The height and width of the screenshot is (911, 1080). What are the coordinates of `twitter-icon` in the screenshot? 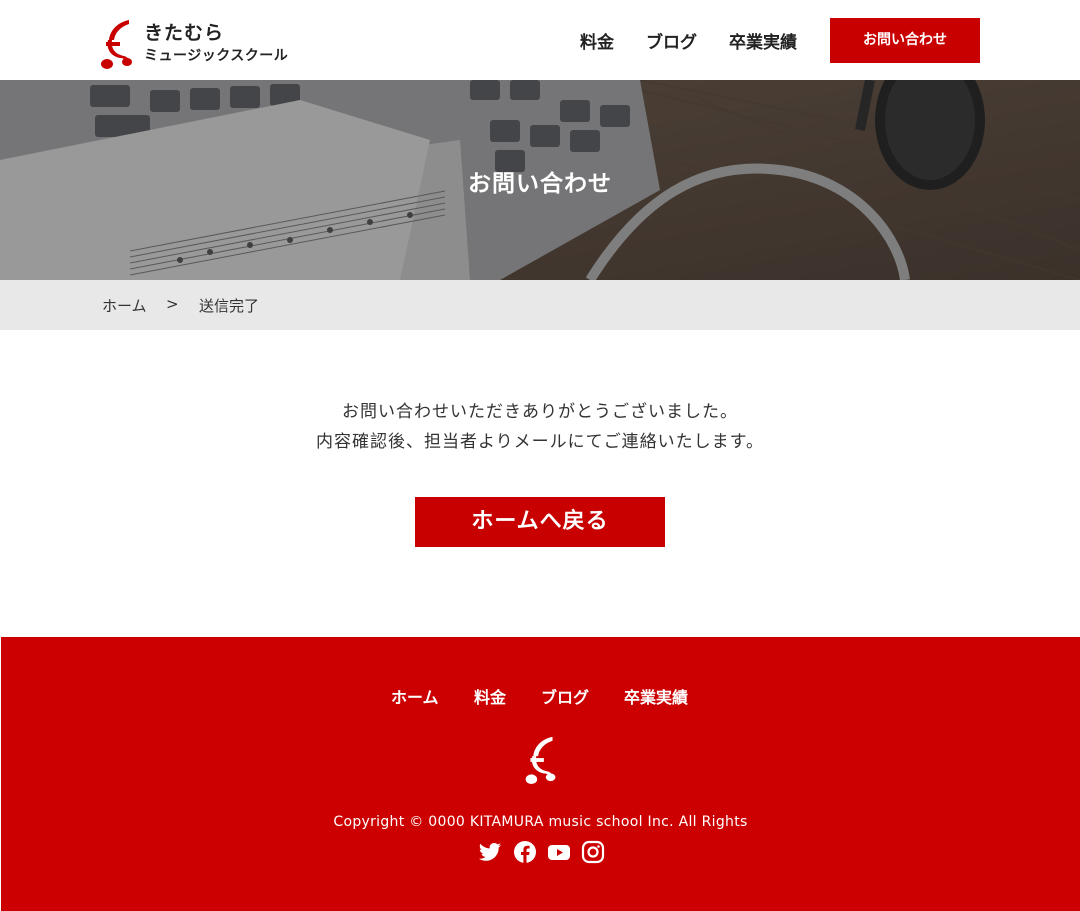 It's located at (490, 852).